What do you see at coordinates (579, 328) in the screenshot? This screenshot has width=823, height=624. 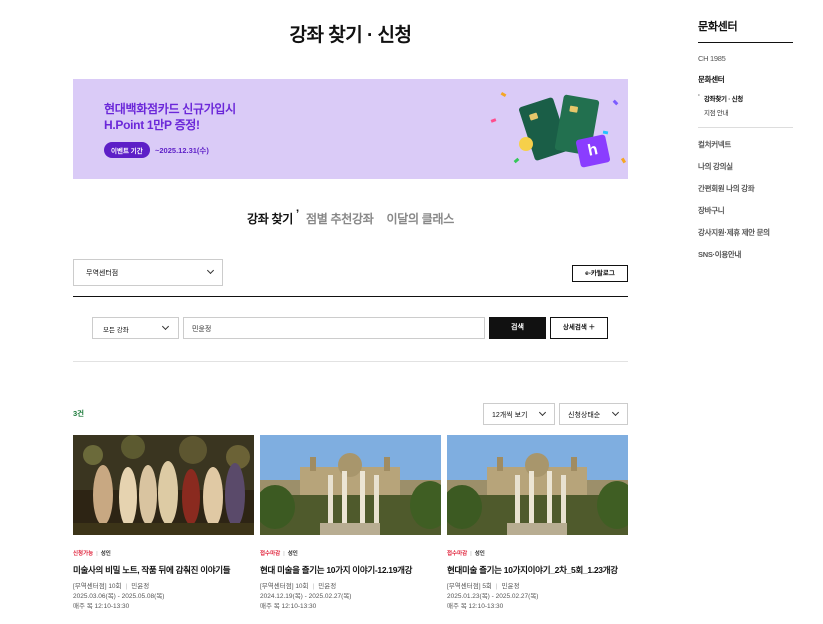 I see `detail-search-button: 상세검색 ＋` at bounding box center [579, 328].